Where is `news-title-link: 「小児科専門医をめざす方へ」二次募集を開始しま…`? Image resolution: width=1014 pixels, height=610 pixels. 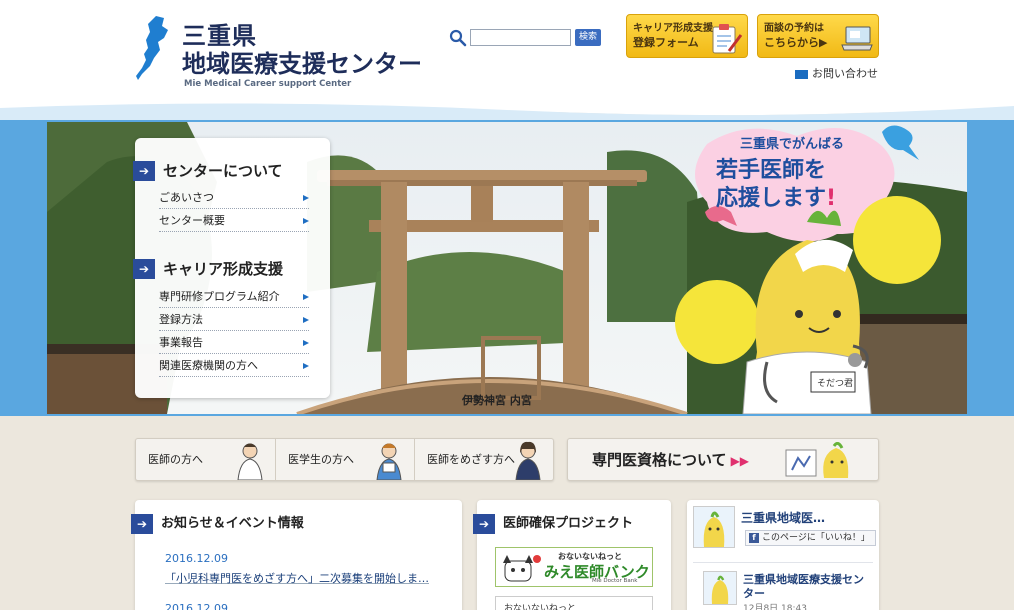 news-title-link: 「小児科専門医をめざす方へ」二次募集を開始しま… is located at coordinates (297, 578).